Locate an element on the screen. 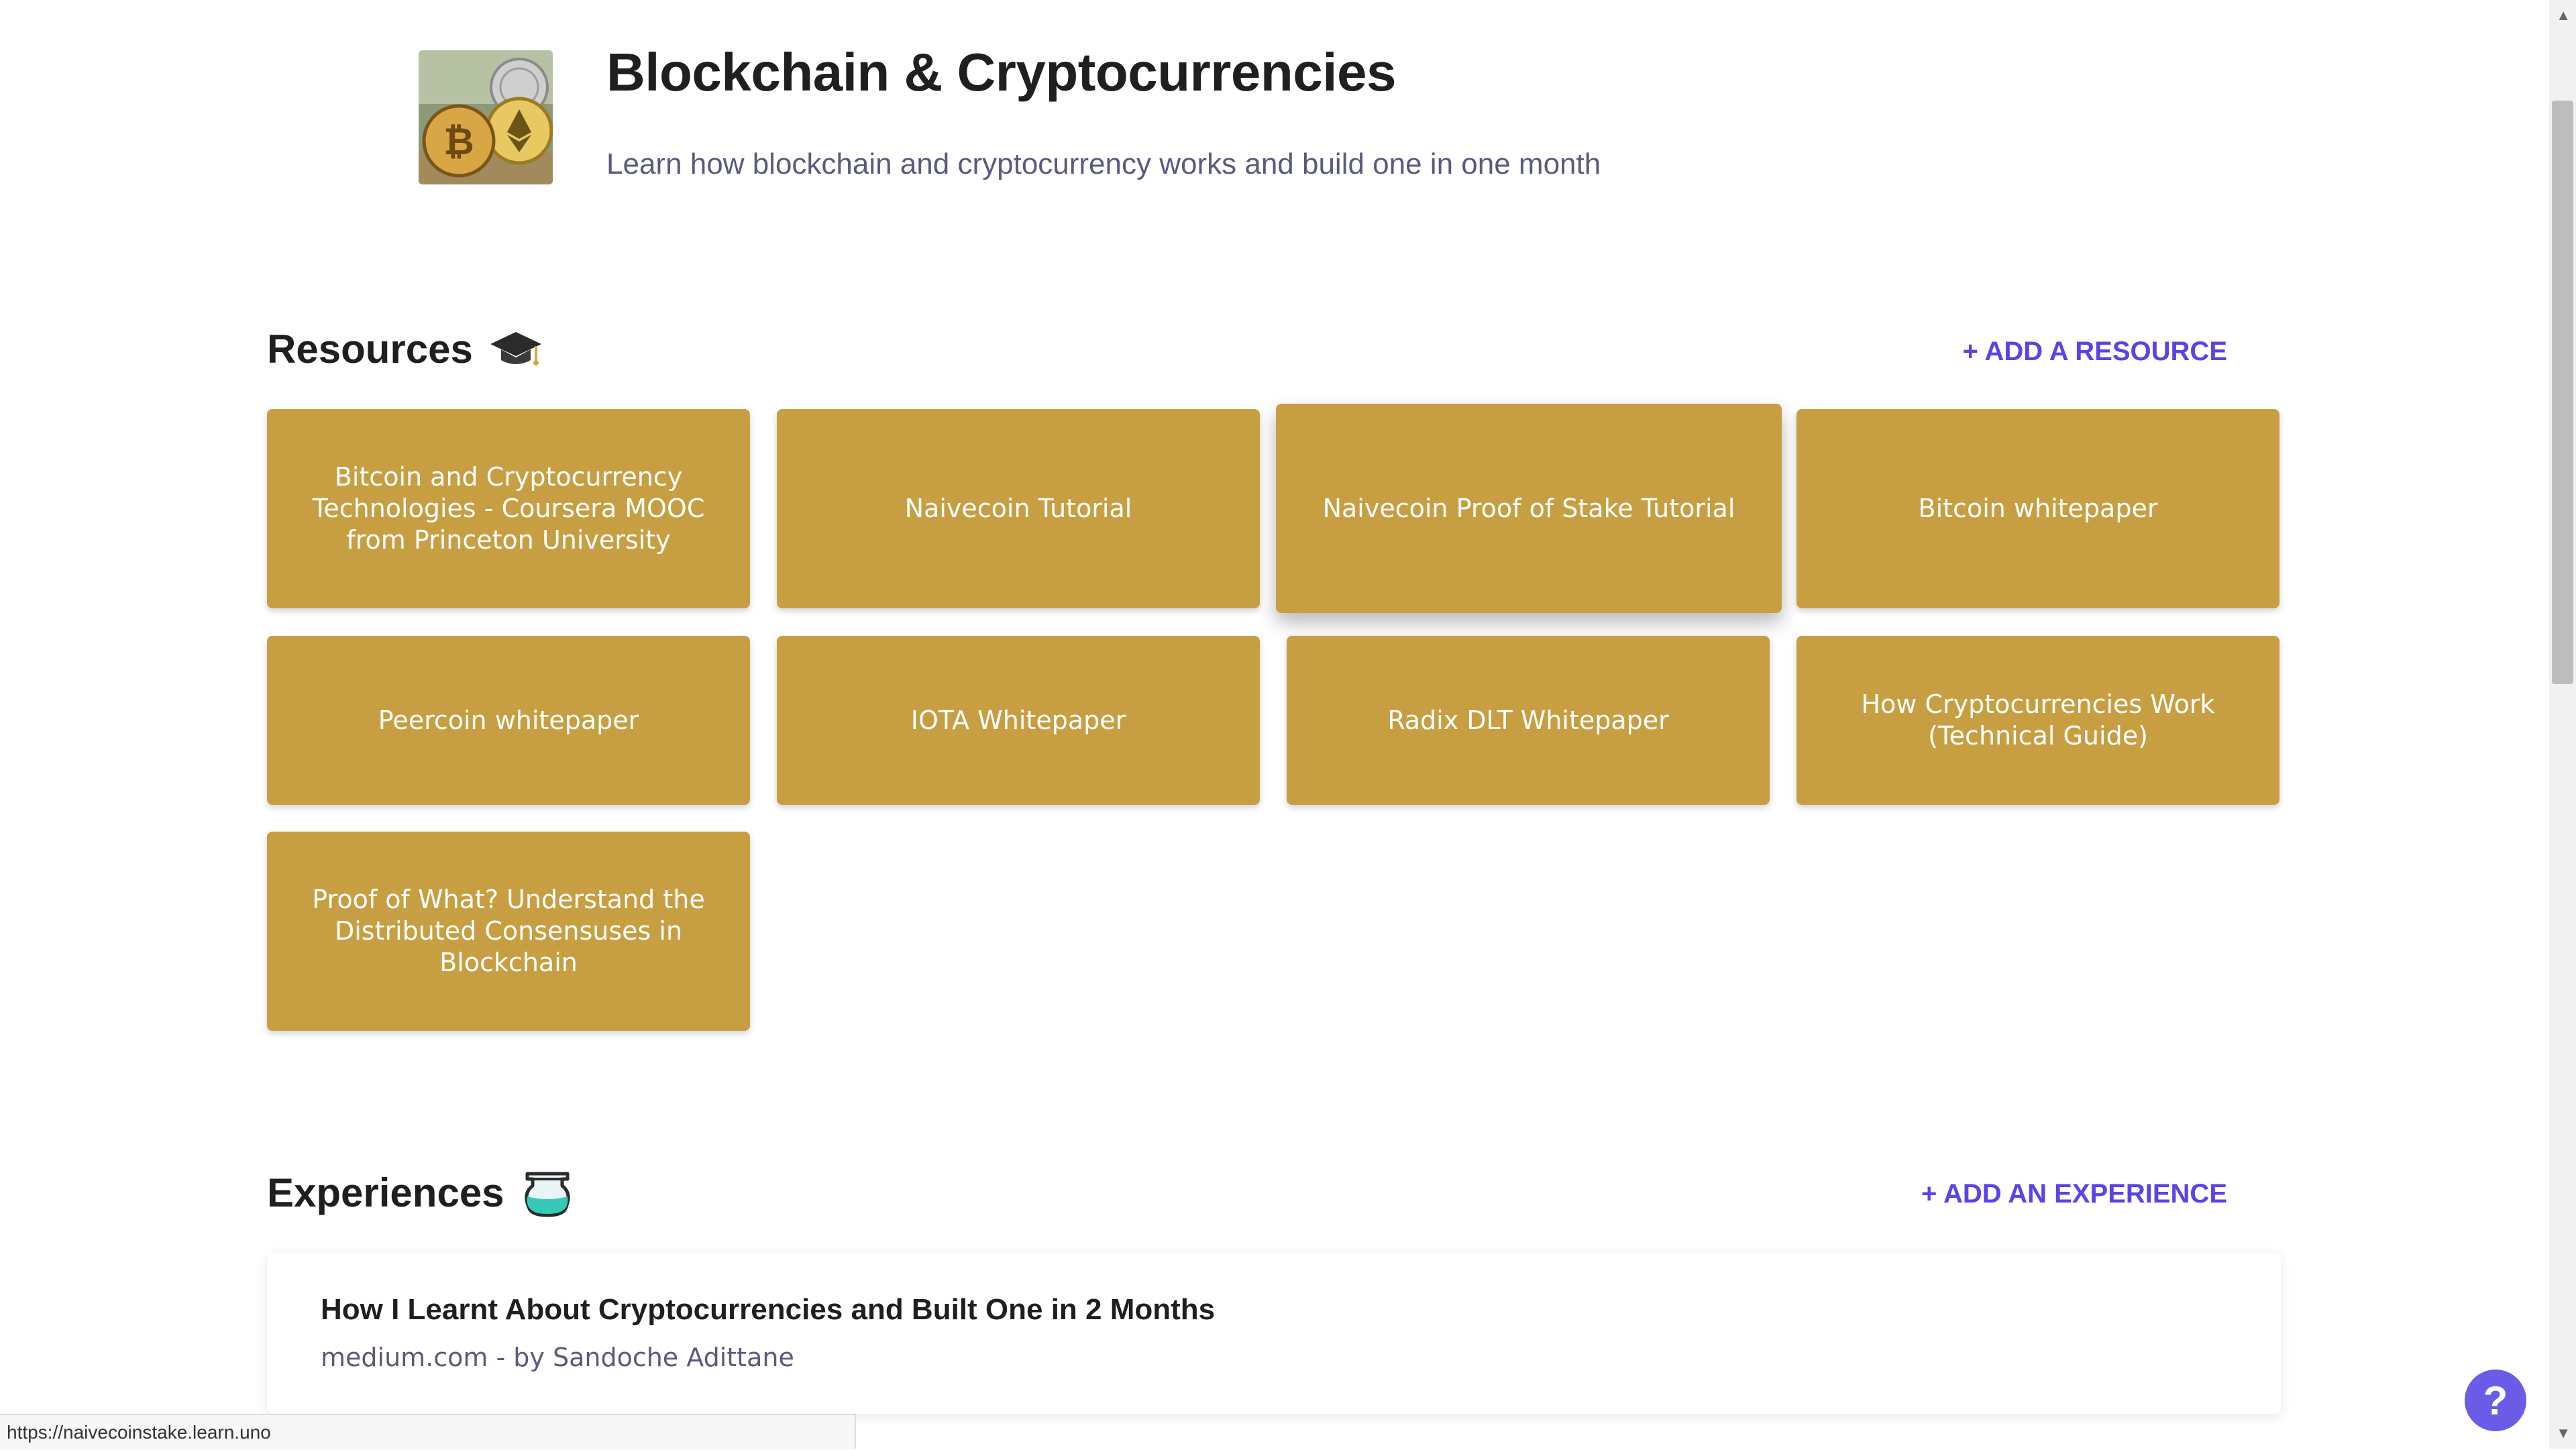 Image resolution: width=2576 pixels, height=1450 pixels. help-icon: ? is located at coordinates (2495, 1400).